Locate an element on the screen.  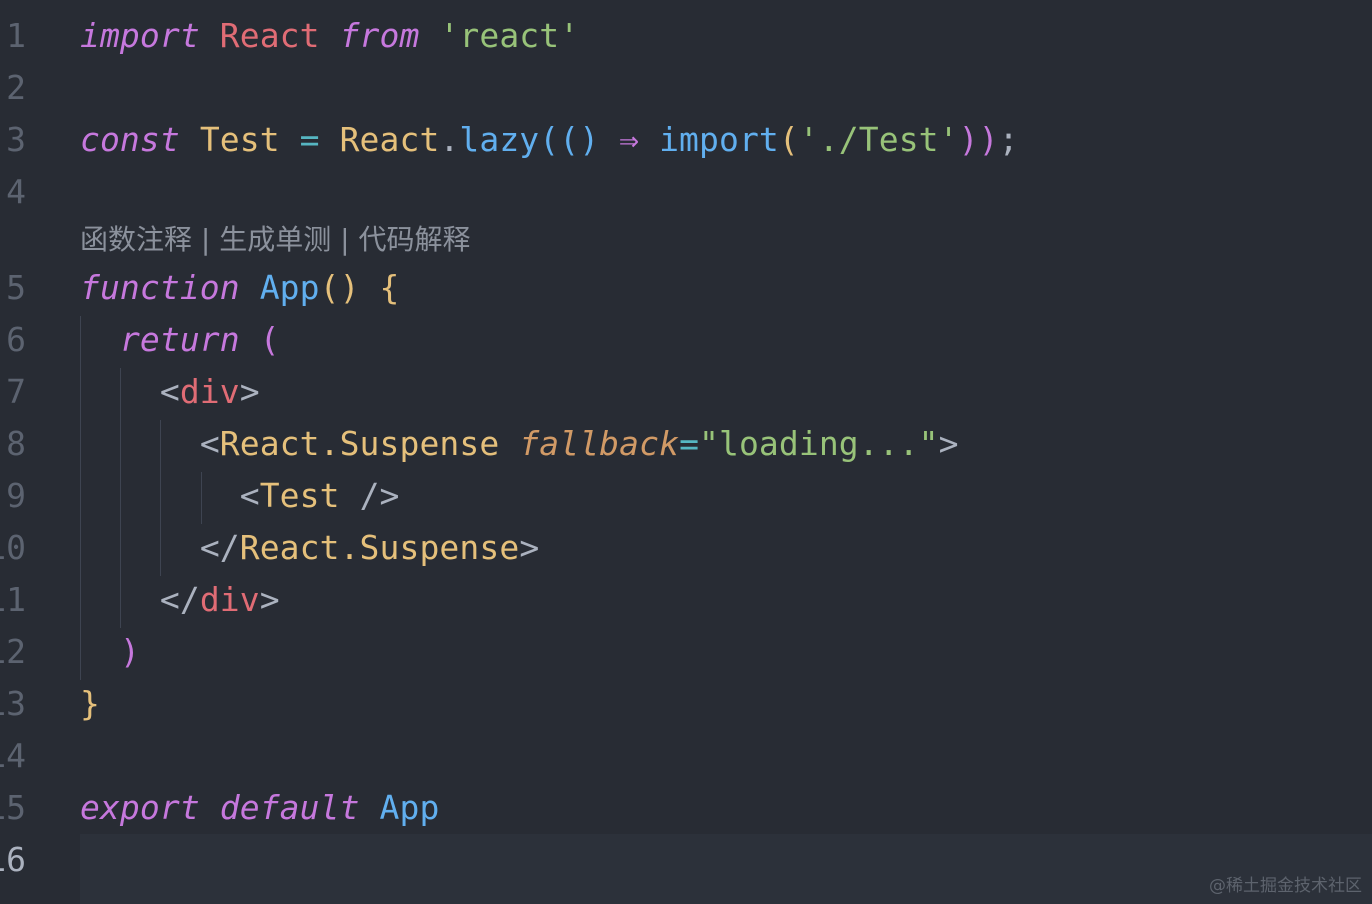
brace-token: { is located at coordinates (389, 287).